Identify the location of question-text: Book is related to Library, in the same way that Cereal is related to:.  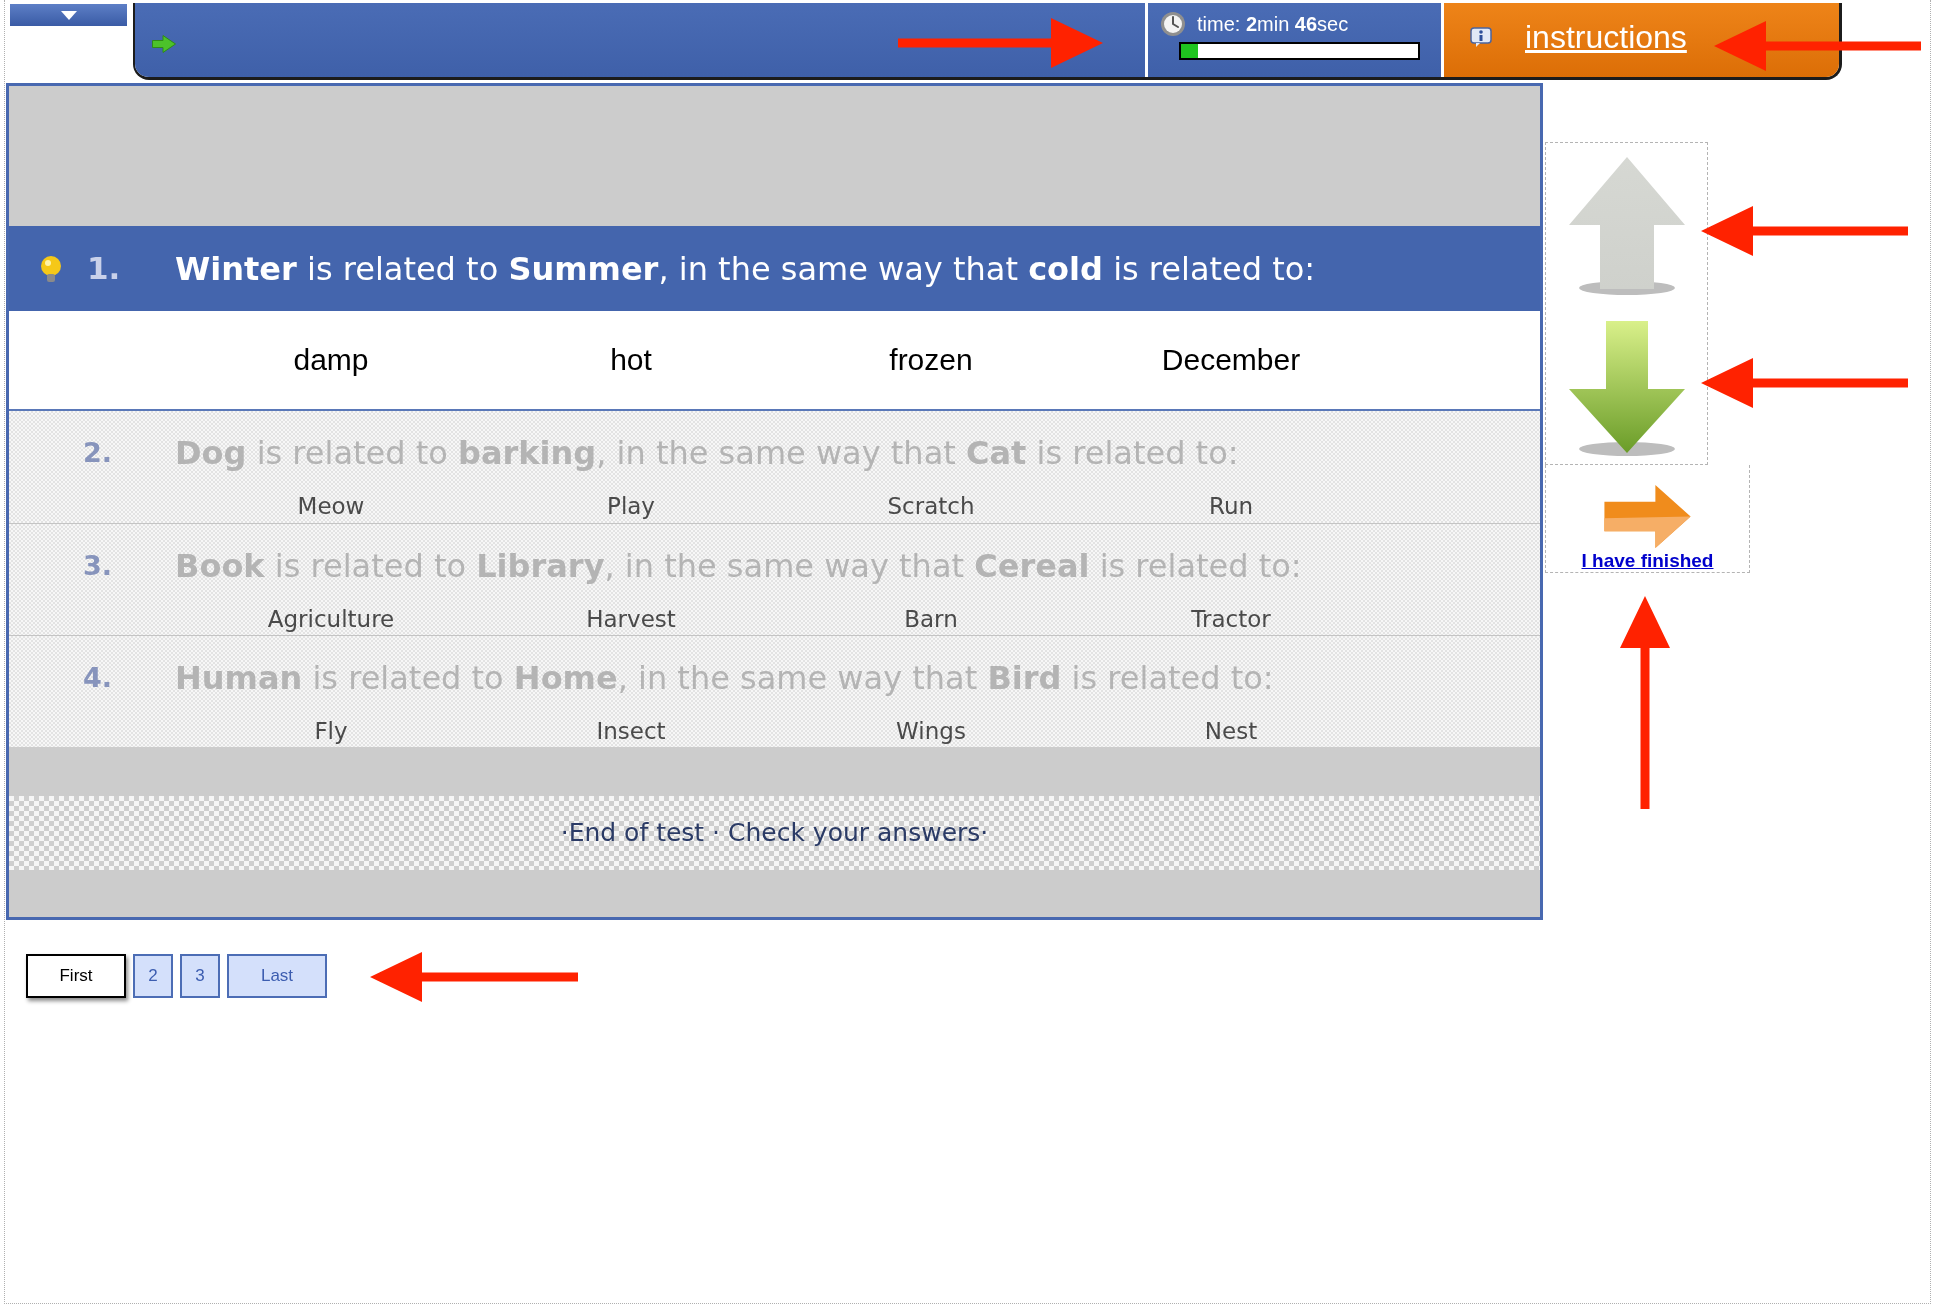
(738, 566).